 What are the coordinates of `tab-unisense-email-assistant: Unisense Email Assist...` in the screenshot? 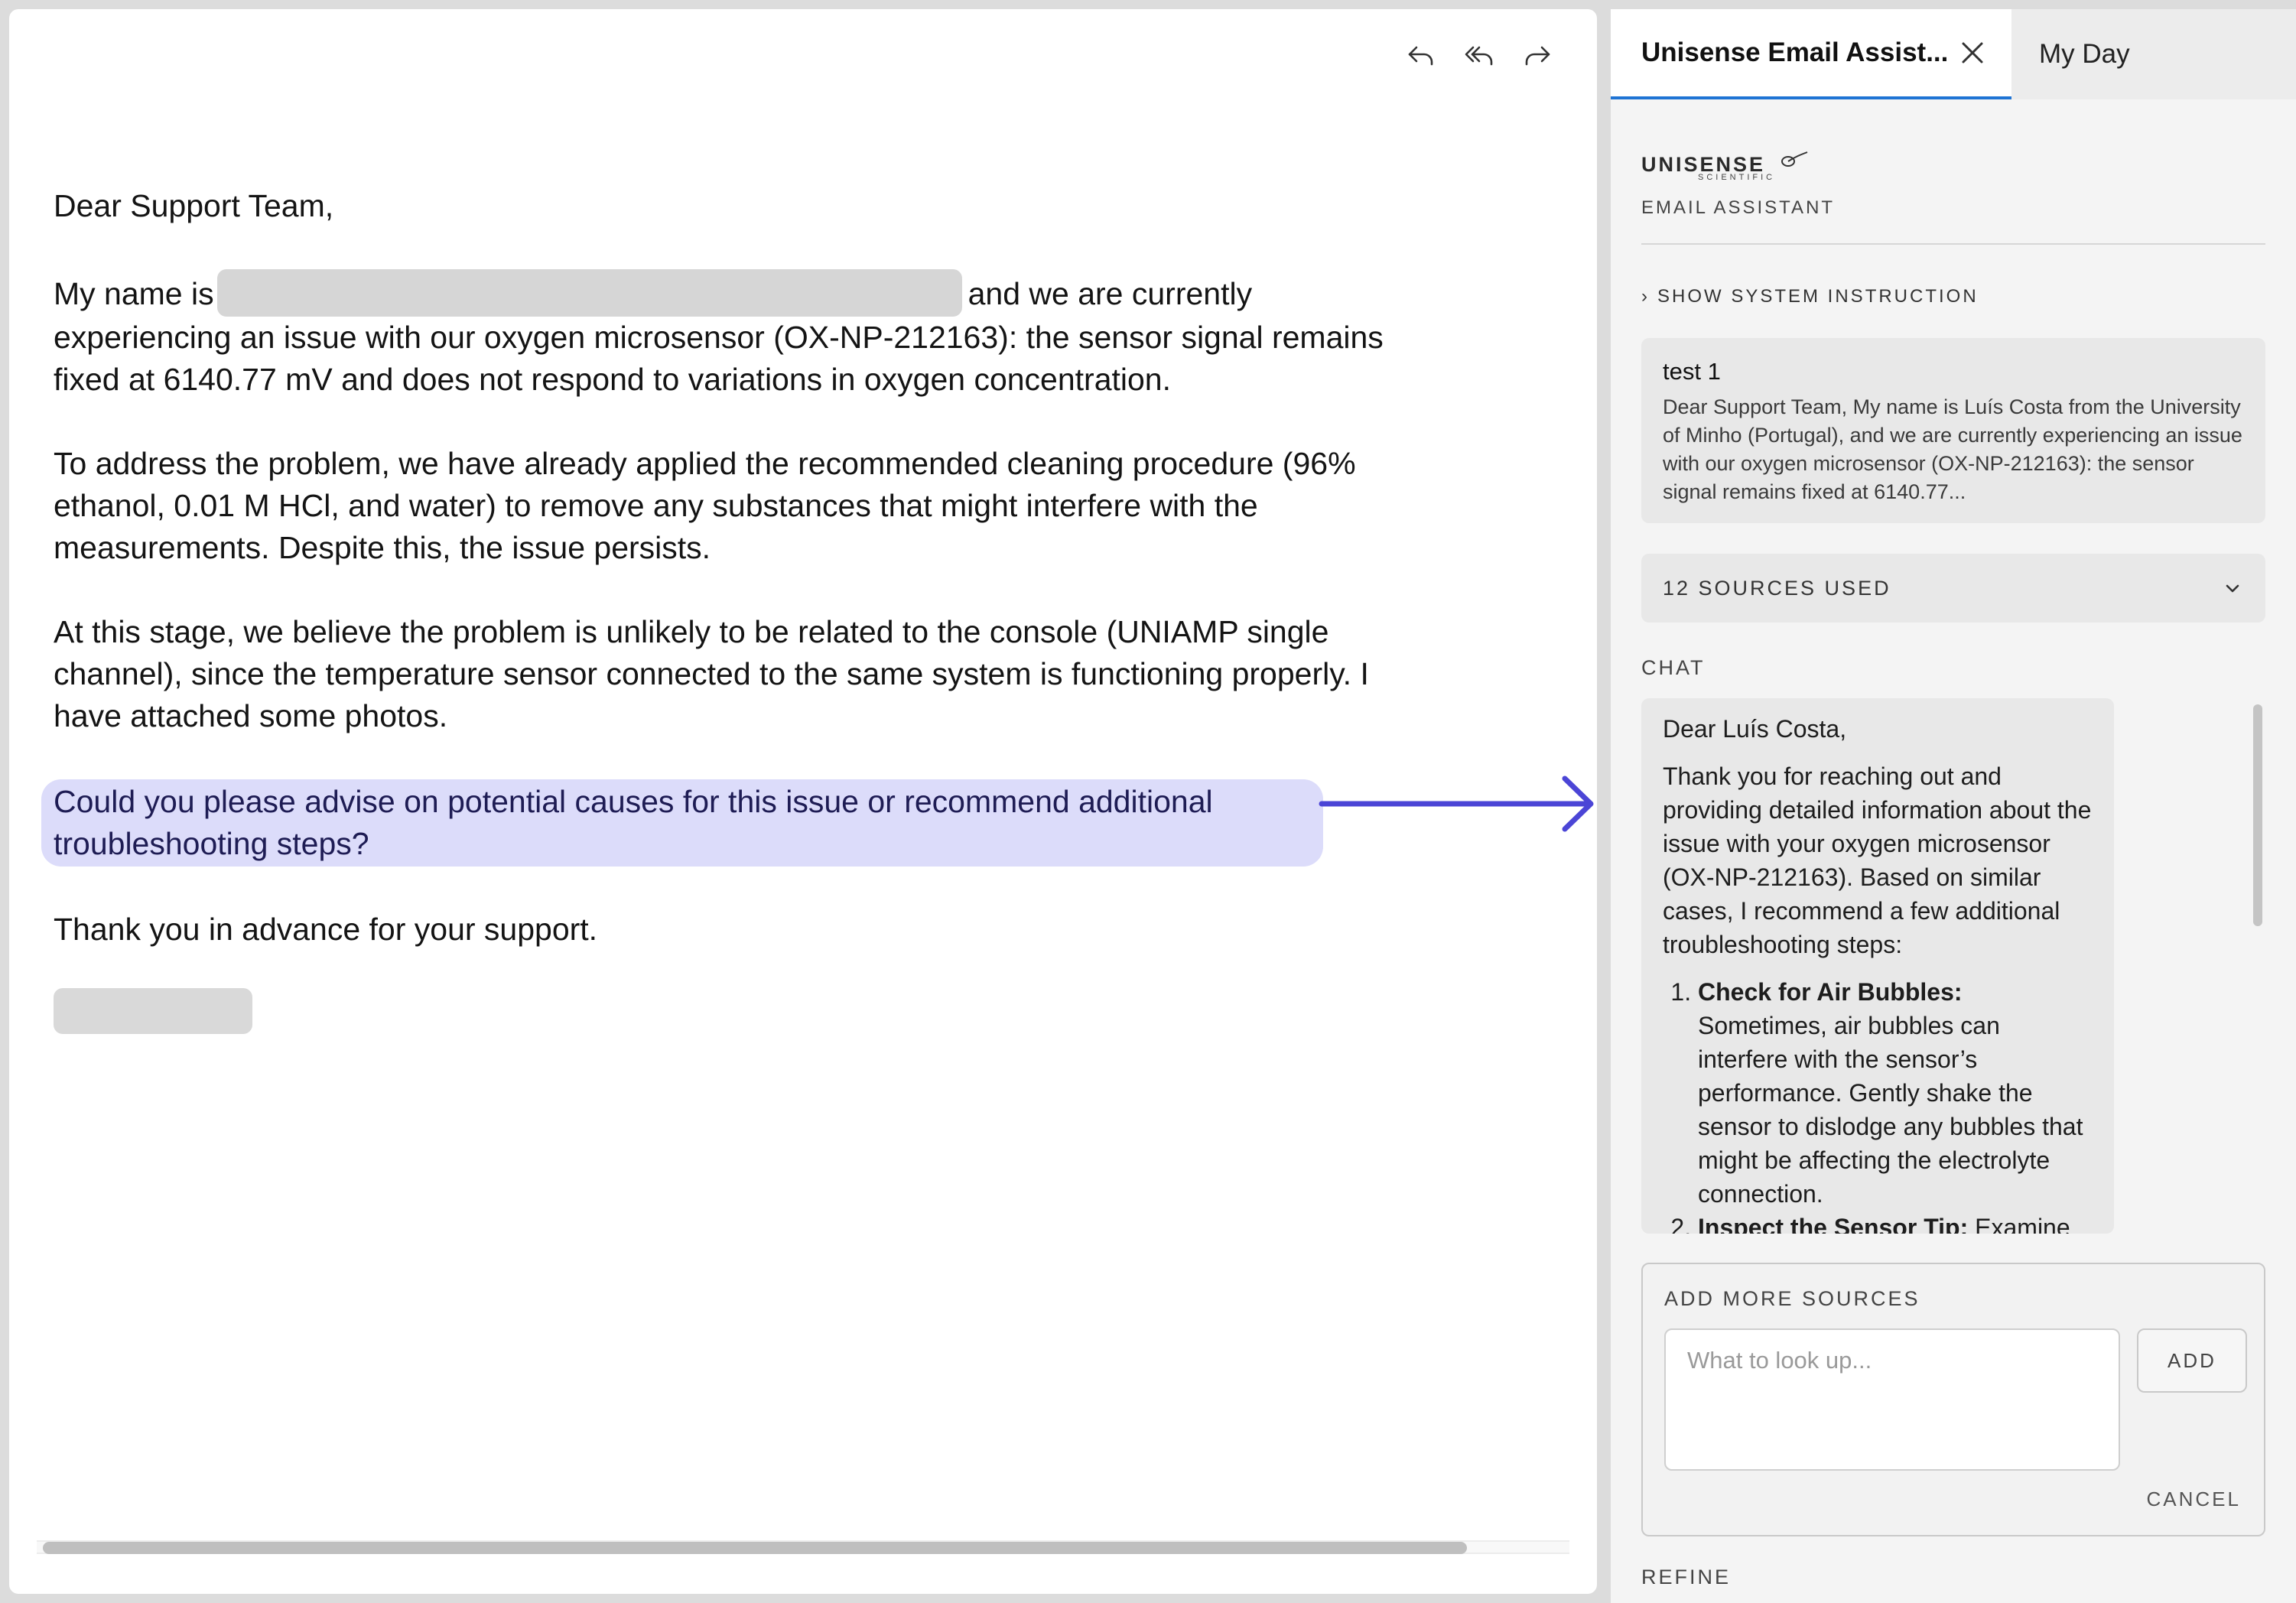 It's located at (1811, 54).